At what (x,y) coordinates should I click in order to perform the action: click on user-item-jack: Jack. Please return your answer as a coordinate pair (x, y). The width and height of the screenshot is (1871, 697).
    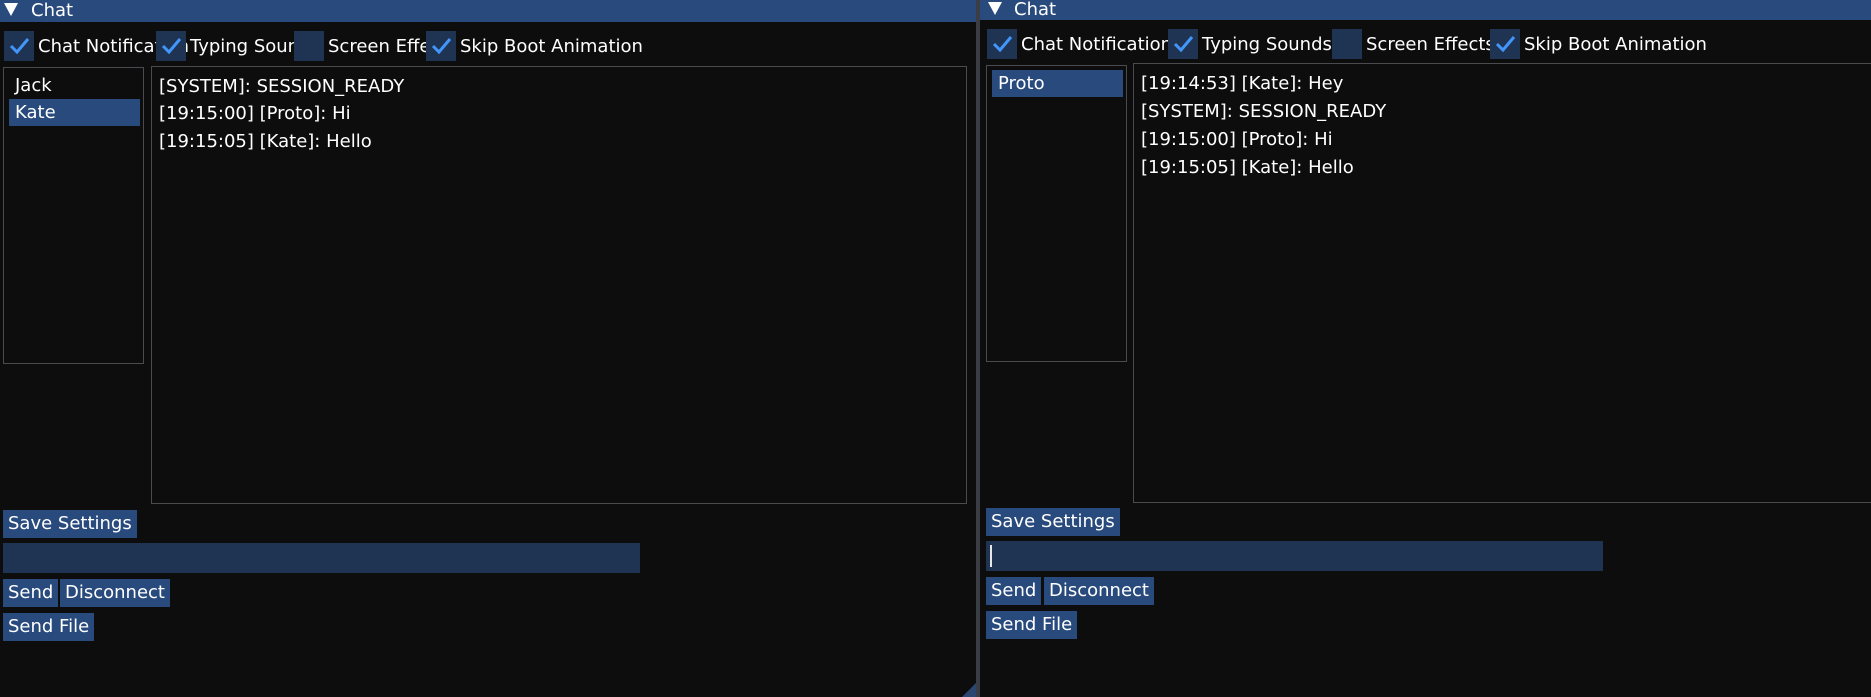
    Looking at the image, I should click on (74, 85).